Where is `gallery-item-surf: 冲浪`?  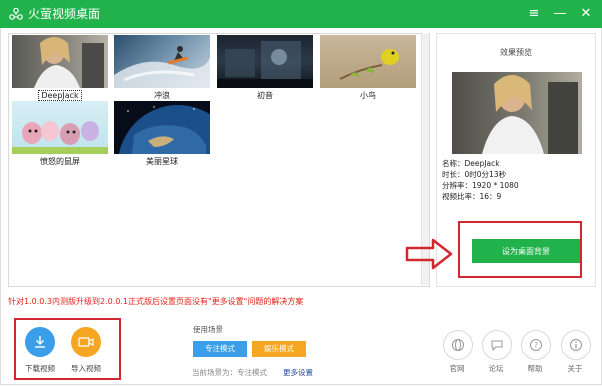 gallery-item-surf: 冲浪 is located at coordinates (162, 68).